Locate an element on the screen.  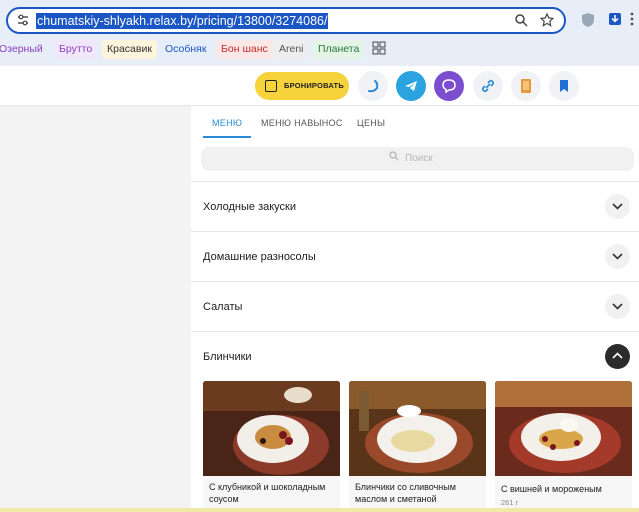
section-title: Салаты is located at coordinates (223, 307).